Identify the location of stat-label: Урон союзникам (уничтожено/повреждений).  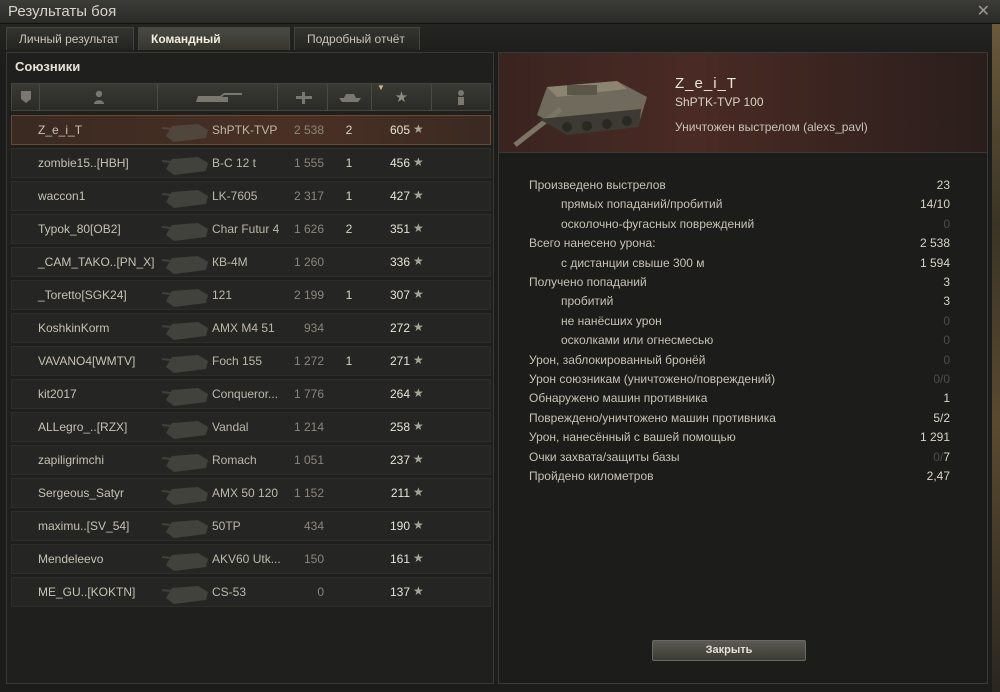
(652, 379).